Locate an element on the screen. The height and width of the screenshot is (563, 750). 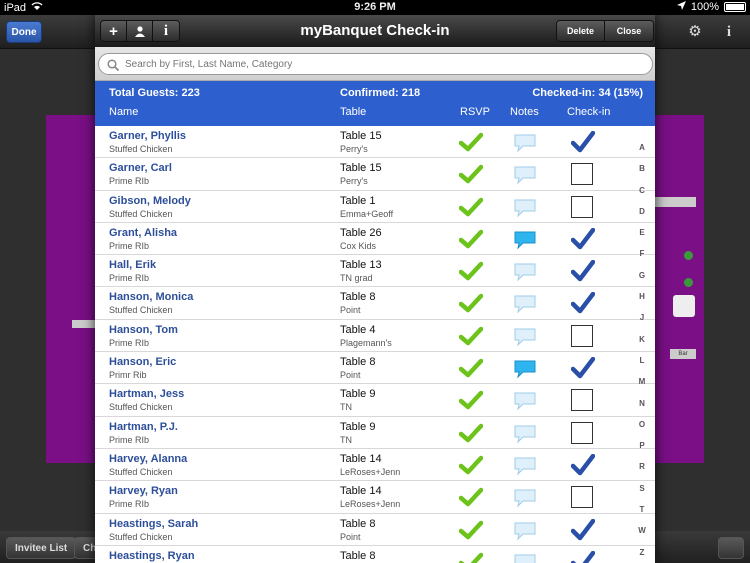
index-letter: M is located at coordinates (642, 381).